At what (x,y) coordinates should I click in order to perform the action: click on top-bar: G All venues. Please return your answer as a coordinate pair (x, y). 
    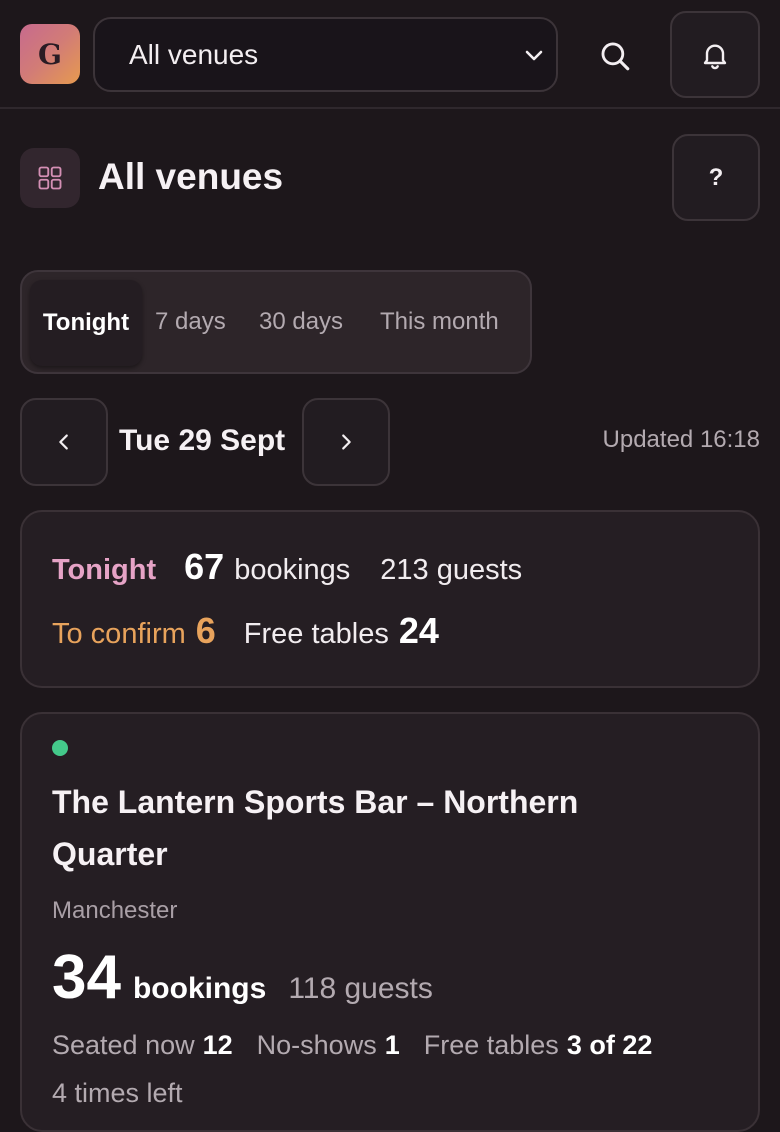
    Looking at the image, I should click on (390, 54).